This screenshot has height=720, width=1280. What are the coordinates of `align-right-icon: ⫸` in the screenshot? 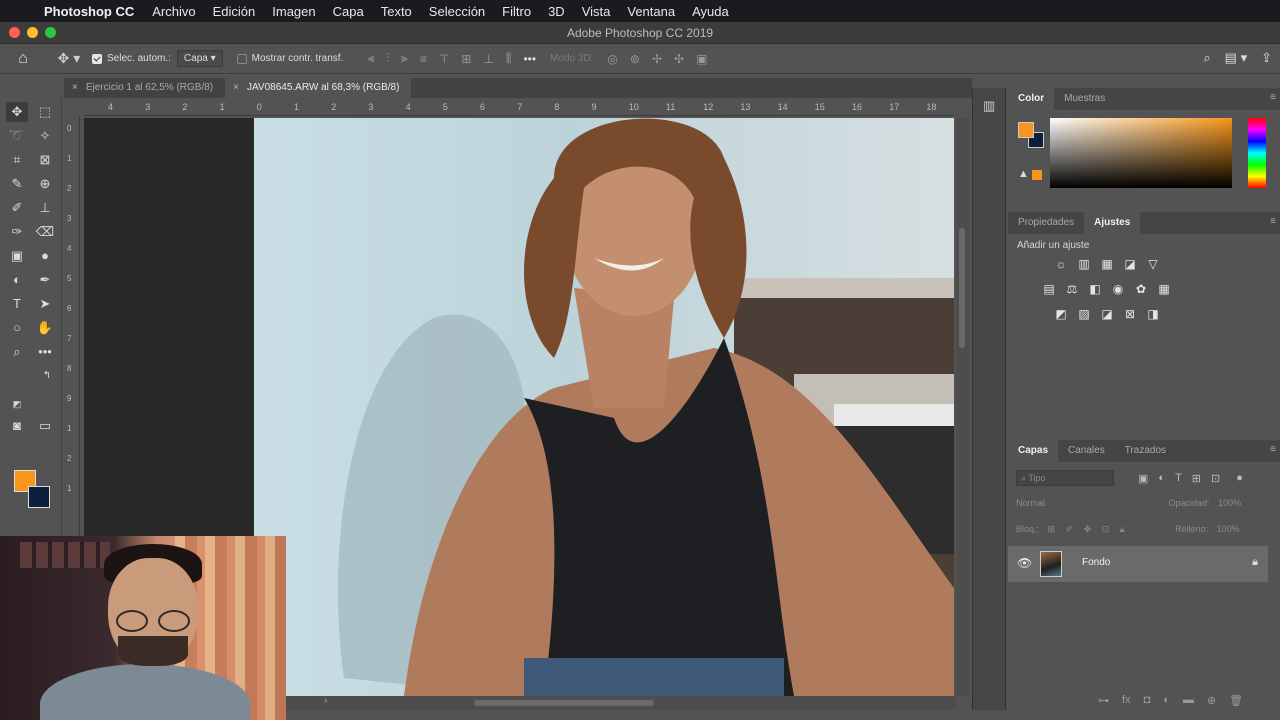 It's located at (404, 58).